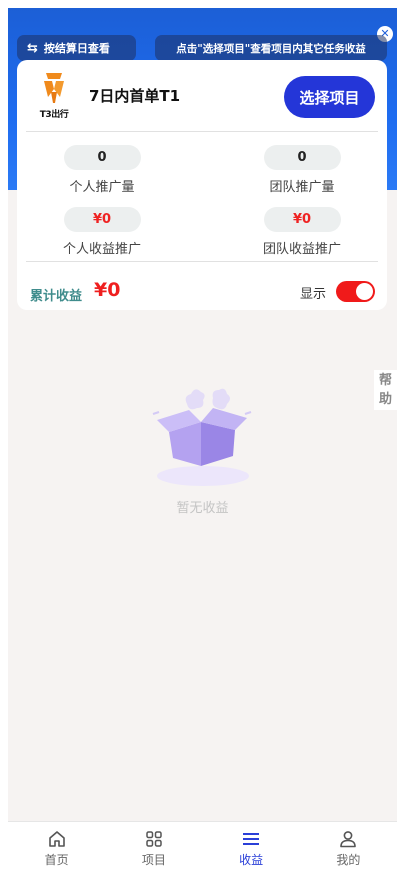  I want to click on tab-label: 收益, so click(251, 860).